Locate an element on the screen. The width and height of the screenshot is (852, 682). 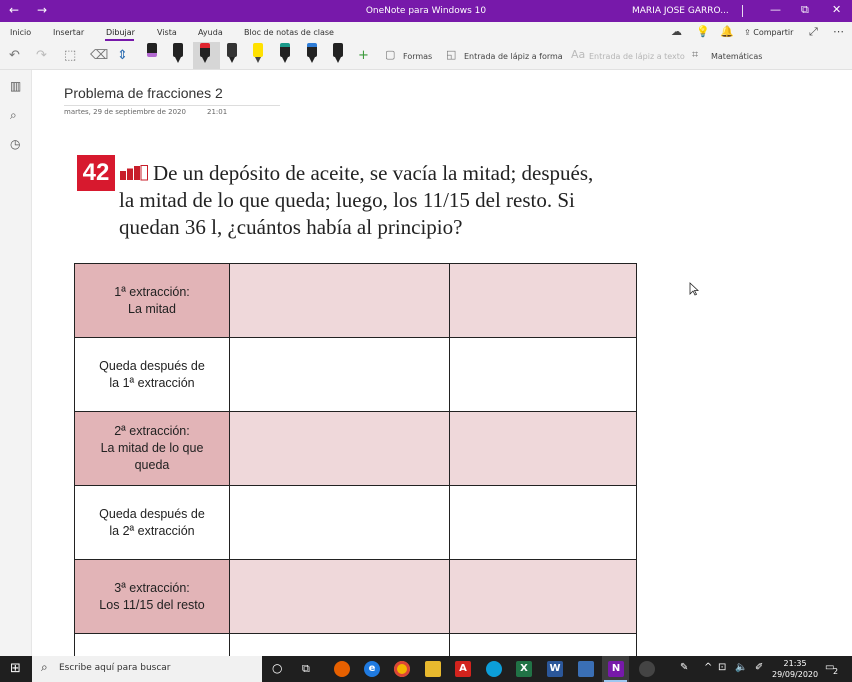
taskbar-clock: 21:35 29/09/2020 is located at coordinates (795, 669).